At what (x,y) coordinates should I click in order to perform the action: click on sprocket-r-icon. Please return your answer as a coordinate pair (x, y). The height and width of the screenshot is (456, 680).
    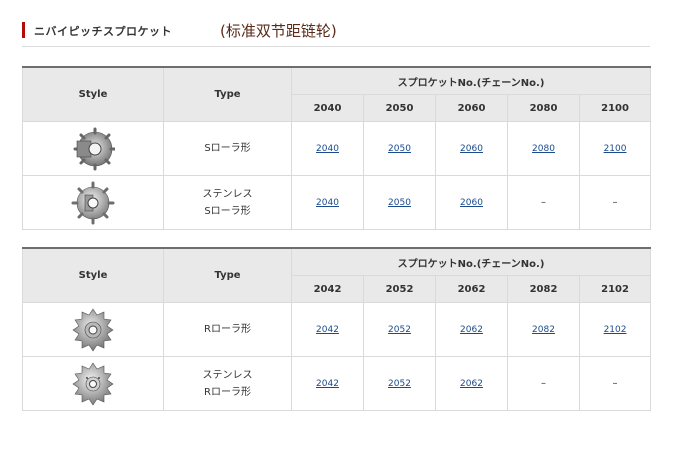
    Looking at the image, I should click on (93, 329).